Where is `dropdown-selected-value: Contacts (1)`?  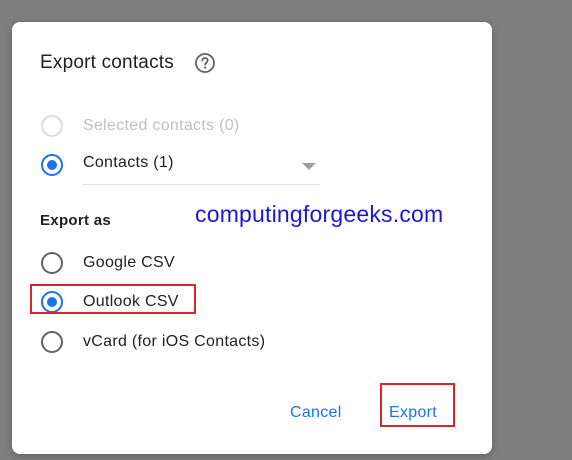 dropdown-selected-value: Contacts (1) is located at coordinates (128, 162).